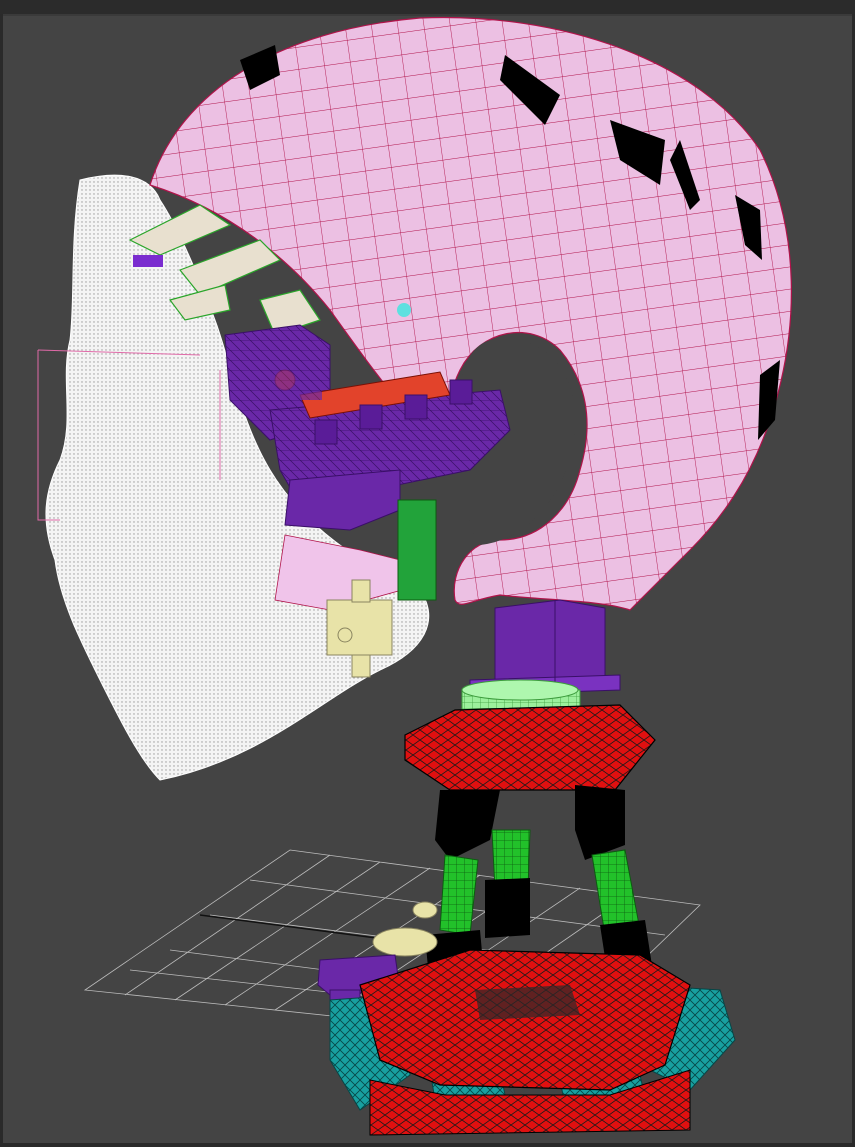 The height and width of the screenshot is (1147, 855). What do you see at coordinates (527, 1002) in the screenshot?
I see `bottom-platform-hole` at bounding box center [527, 1002].